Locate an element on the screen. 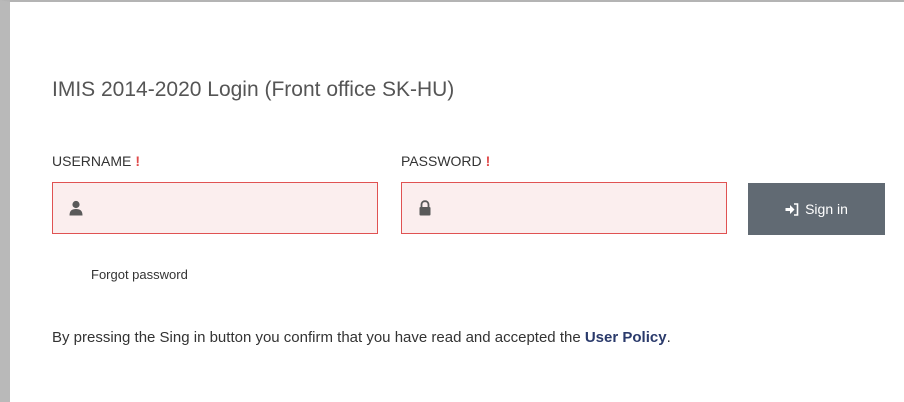 This screenshot has height=402, width=904. username-field is located at coordinates (215, 208).